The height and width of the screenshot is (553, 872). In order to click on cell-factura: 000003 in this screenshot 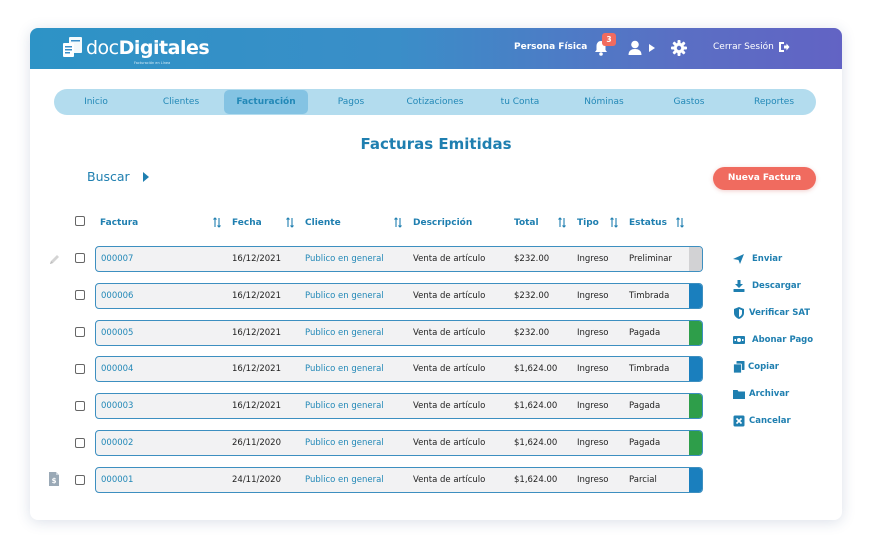, I will do `click(117, 406)`.